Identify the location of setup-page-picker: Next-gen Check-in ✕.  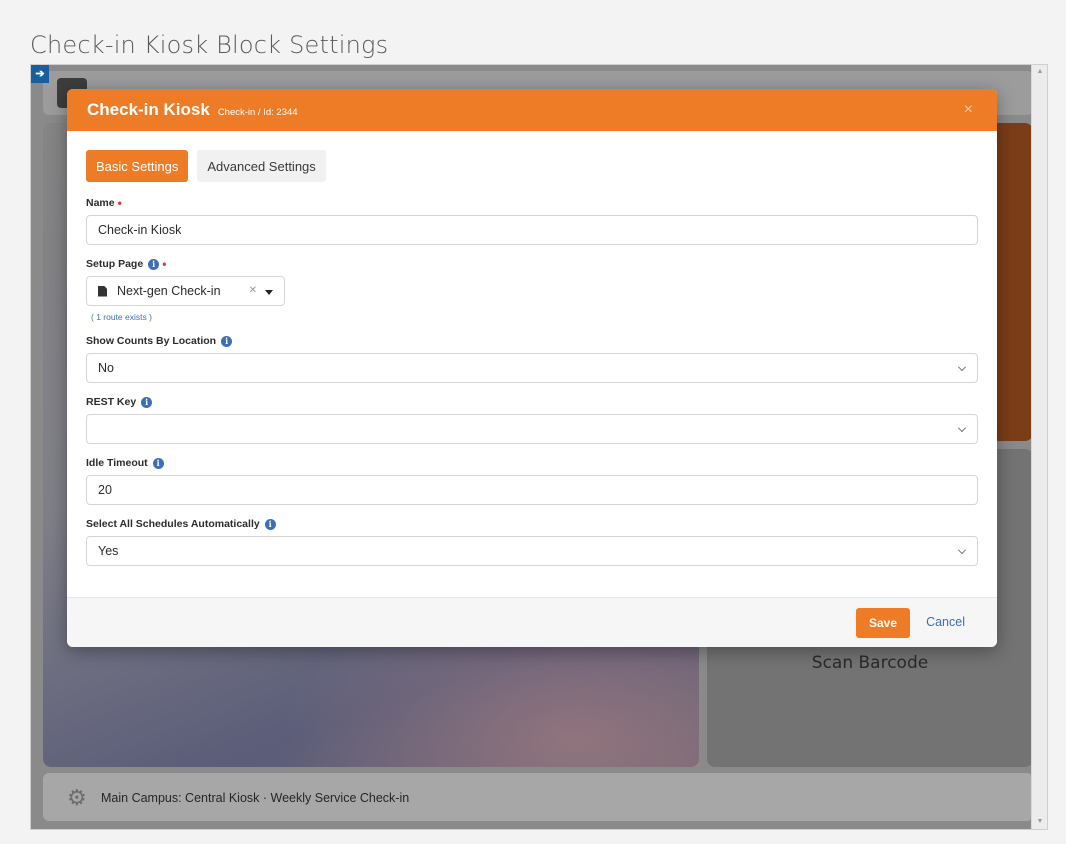
(185, 291).